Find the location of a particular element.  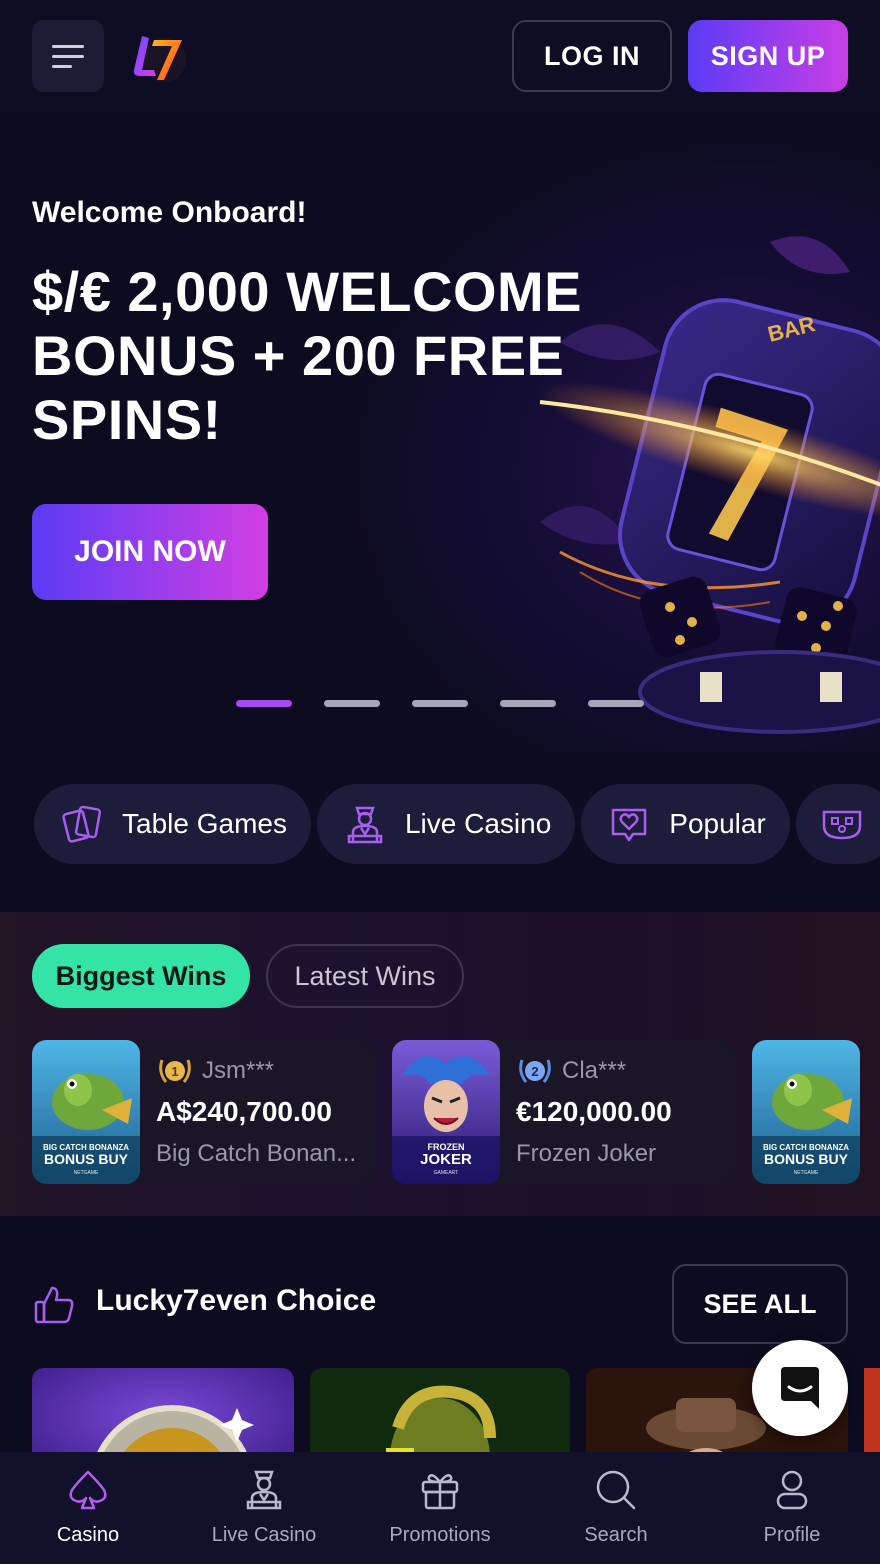

roulette-table-icon is located at coordinates (842, 825).